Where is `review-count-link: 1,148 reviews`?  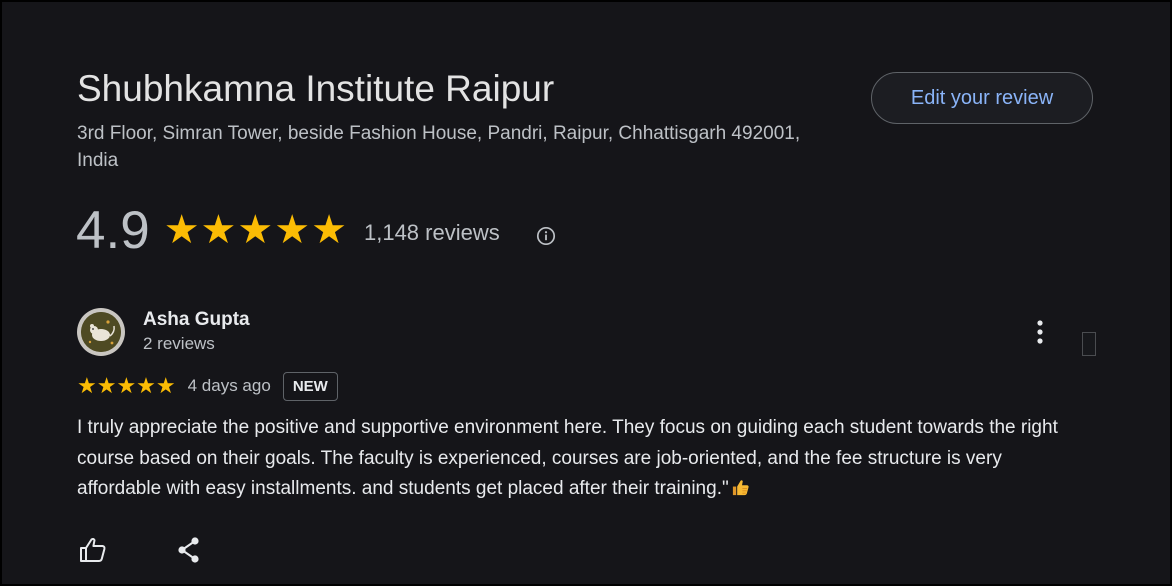
review-count-link: 1,148 reviews is located at coordinates (432, 233).